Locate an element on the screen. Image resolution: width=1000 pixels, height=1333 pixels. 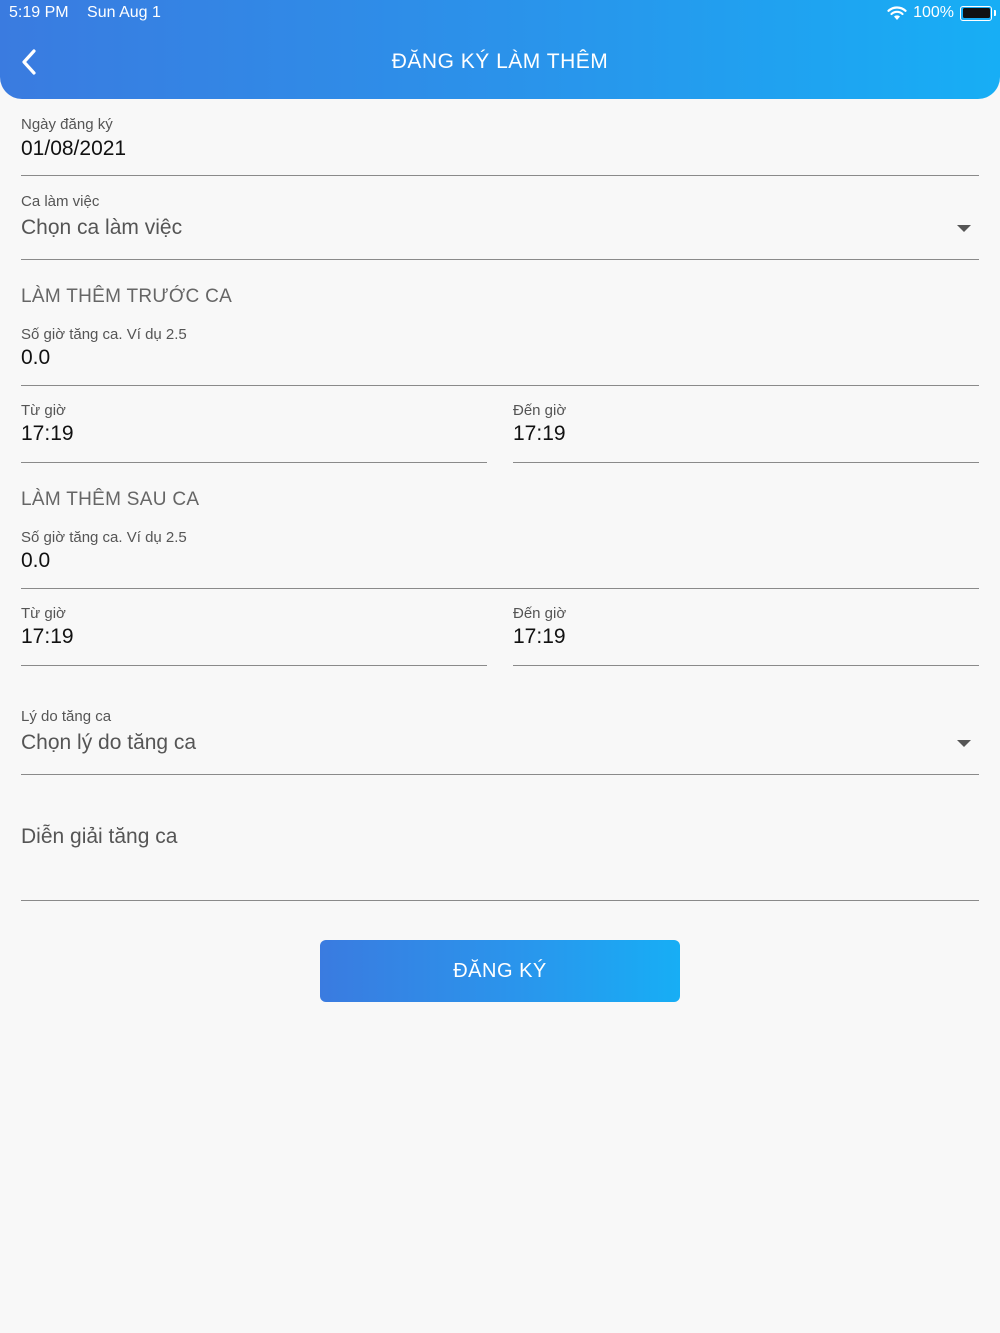
after-shift-hours-input: Số giờ tăng ca. Ví dụ 2.5 0.0 is located at coordinates (500, 557).